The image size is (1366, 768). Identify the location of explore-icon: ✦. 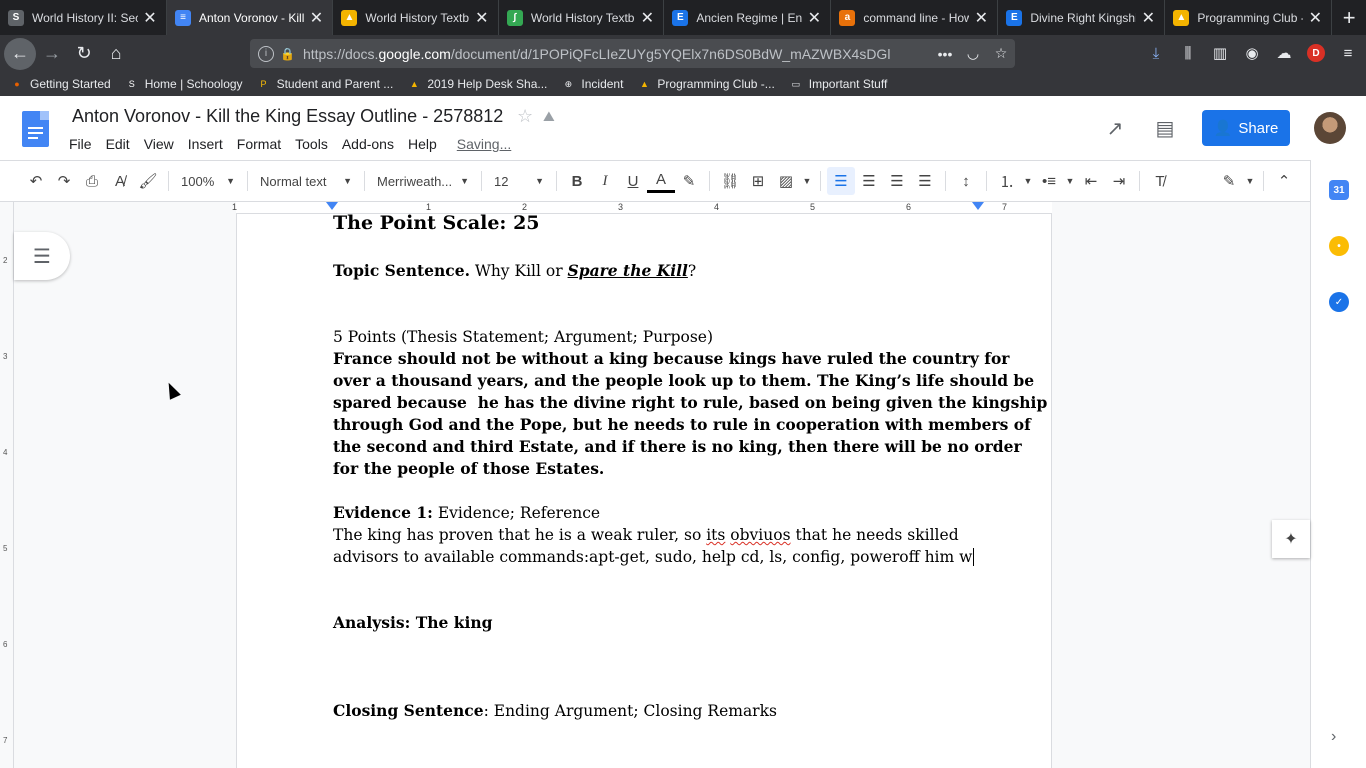
(1291, 539).